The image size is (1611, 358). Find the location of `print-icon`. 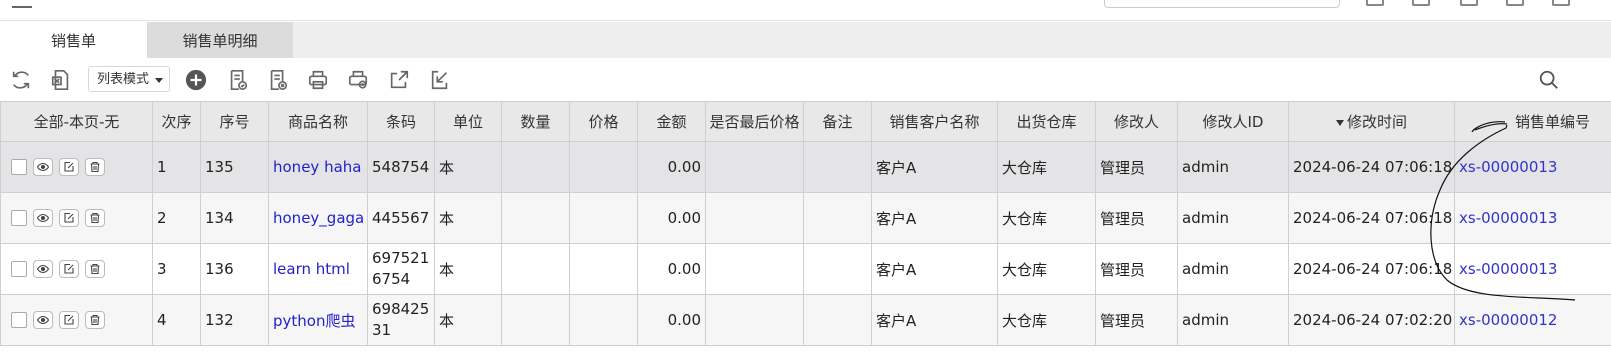

print-icon is located at coordinates (318, 80).